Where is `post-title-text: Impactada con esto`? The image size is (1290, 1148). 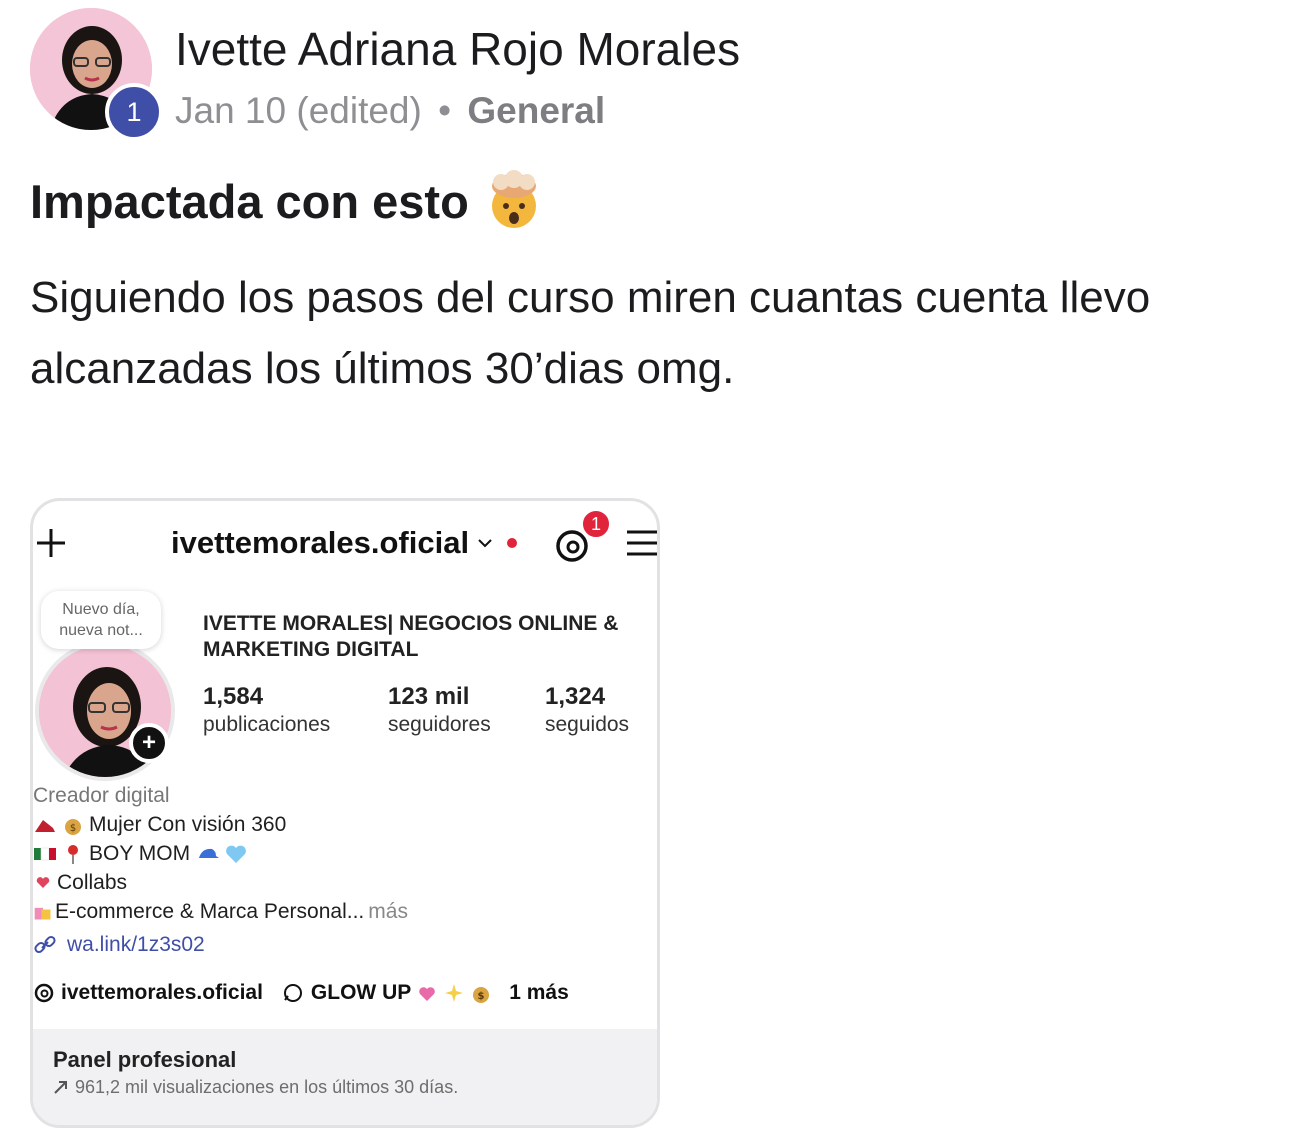
post-title-text: Impactada con esto is located at coordinates (249, 201).